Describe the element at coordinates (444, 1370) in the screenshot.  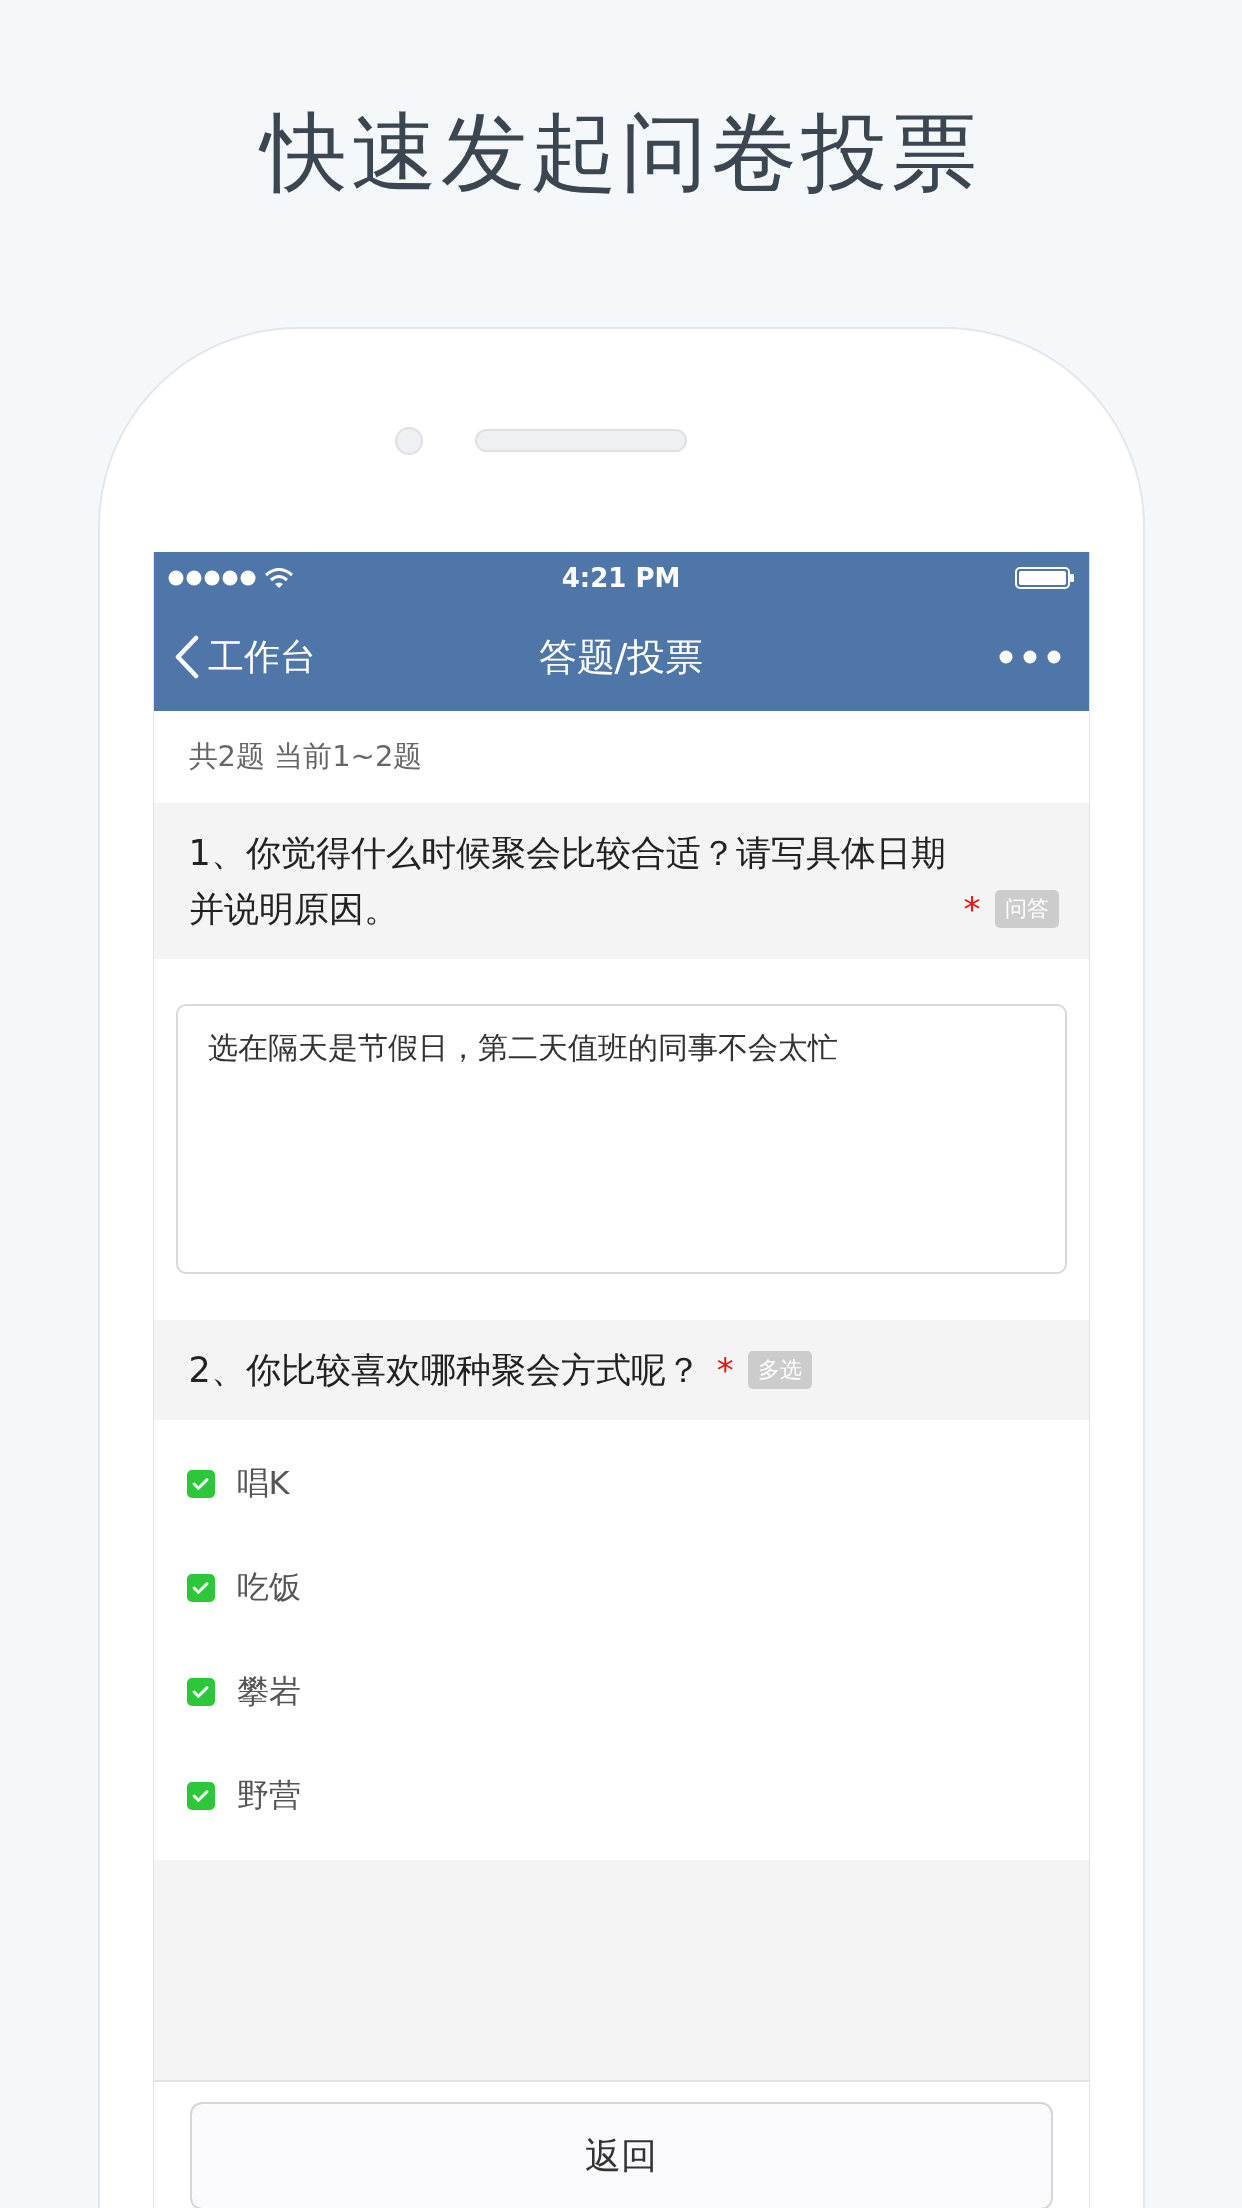
I see `question-title: 2、你比较喜欢哪种聚会方式呢？` at that location.